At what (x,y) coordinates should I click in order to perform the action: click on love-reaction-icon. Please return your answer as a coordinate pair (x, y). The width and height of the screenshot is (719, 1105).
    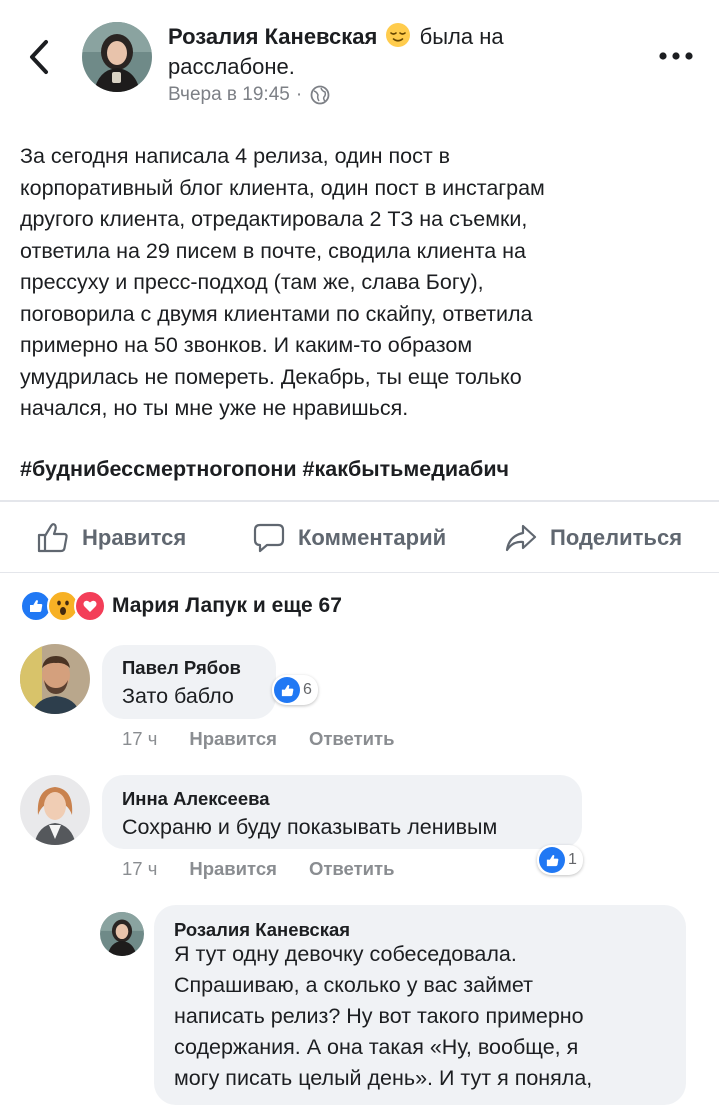
    Looking at the image, I should click on (90, 606).